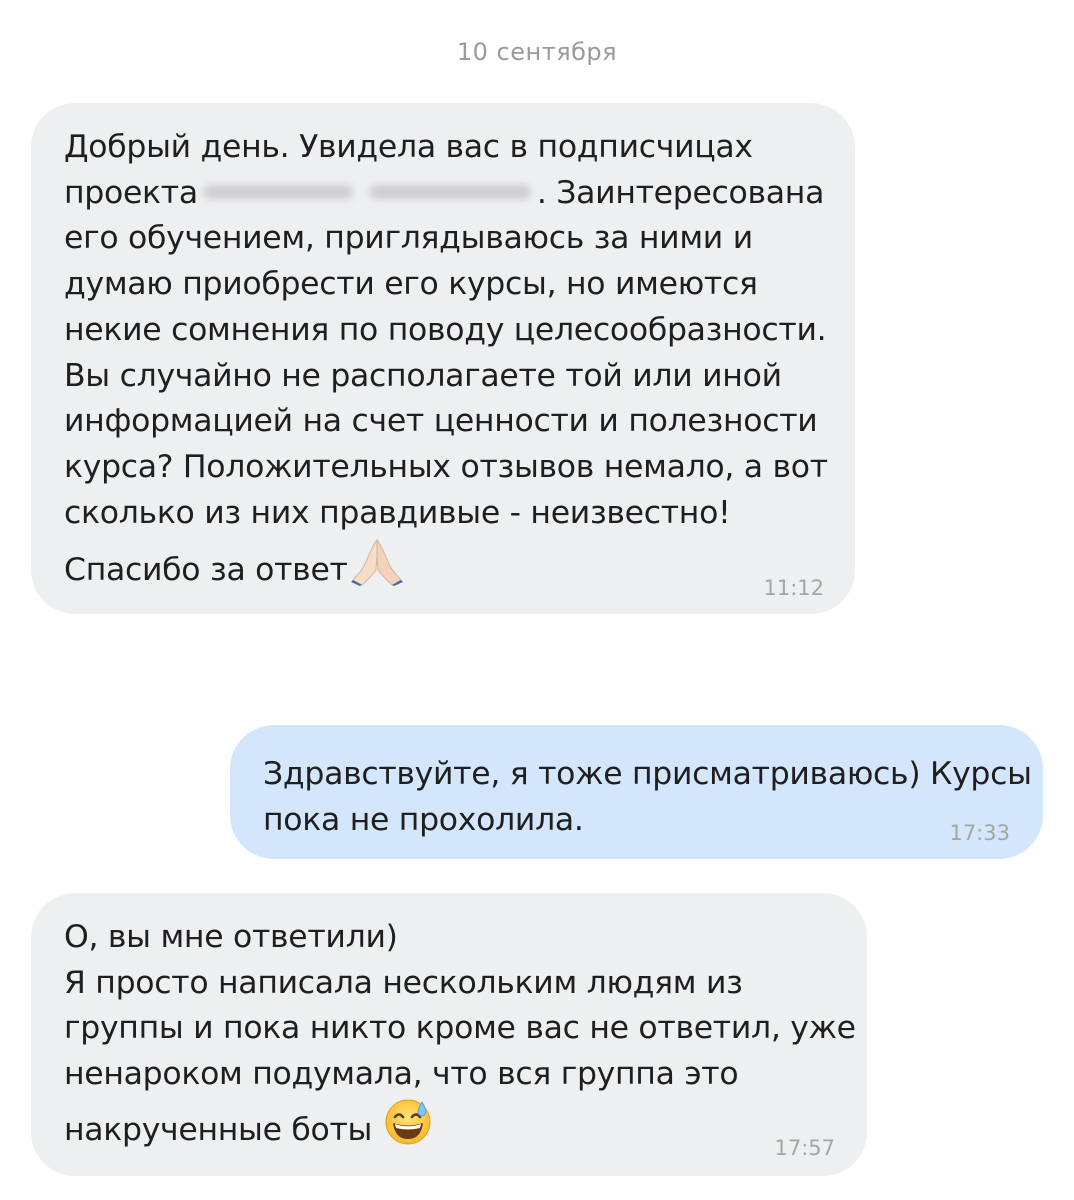 The height and width of the screenshot is (1200, 1074). Describe the element at coordinates (408, 147) in the screenshot. I see `message-line: Добрый день. Увидела вас в подписчицах` at that location.